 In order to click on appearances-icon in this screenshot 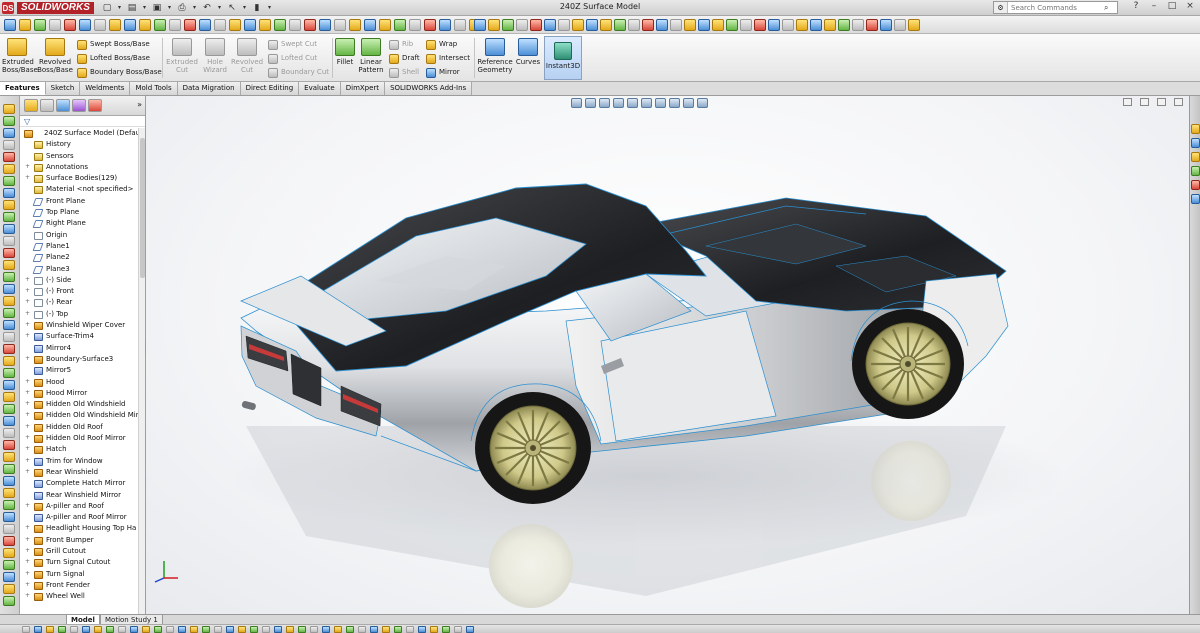, I will do `click(1195, 185)`.